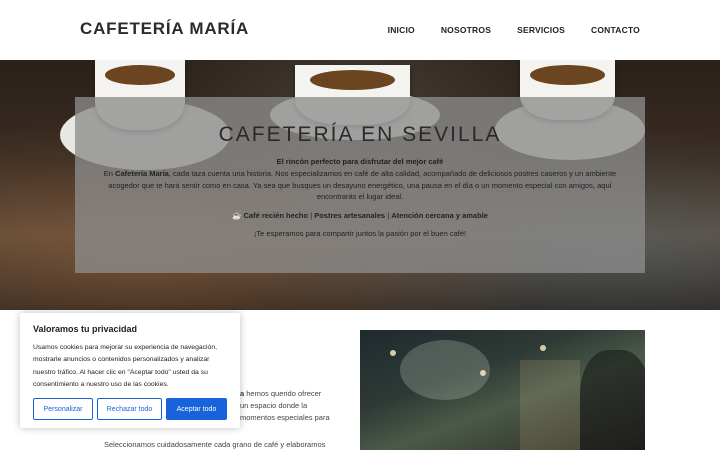 Image resolution: width=720 pixels, height=450 pixels. Describe the element at coordinates (466, 30) in the screenshot. I see `nav-nosotros: NOSOTROS` at that location.